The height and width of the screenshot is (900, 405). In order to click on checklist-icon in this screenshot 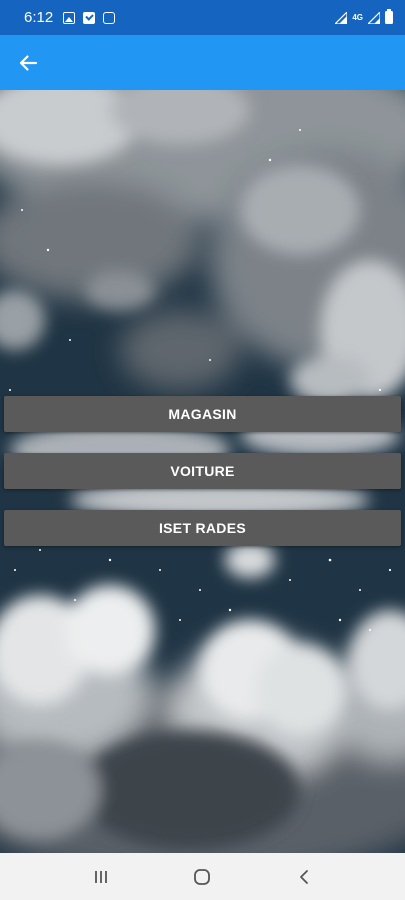, I will do `click(89, 17)`.